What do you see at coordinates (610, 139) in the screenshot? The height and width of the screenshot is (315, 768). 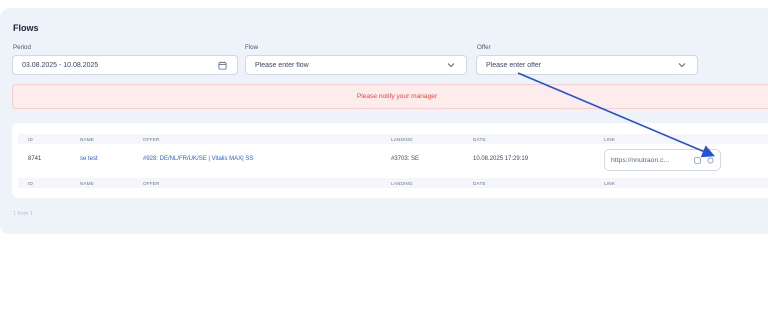 I see `column-header-link: LINK` at bounding box center [610, 139].